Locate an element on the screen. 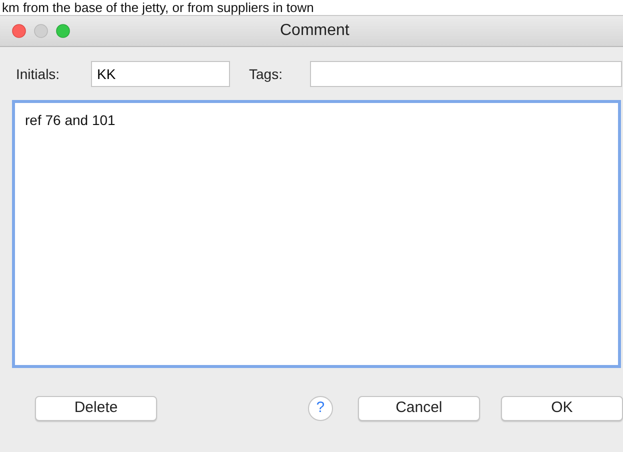  field-label: Initials: is located at coordinates (38, 74).